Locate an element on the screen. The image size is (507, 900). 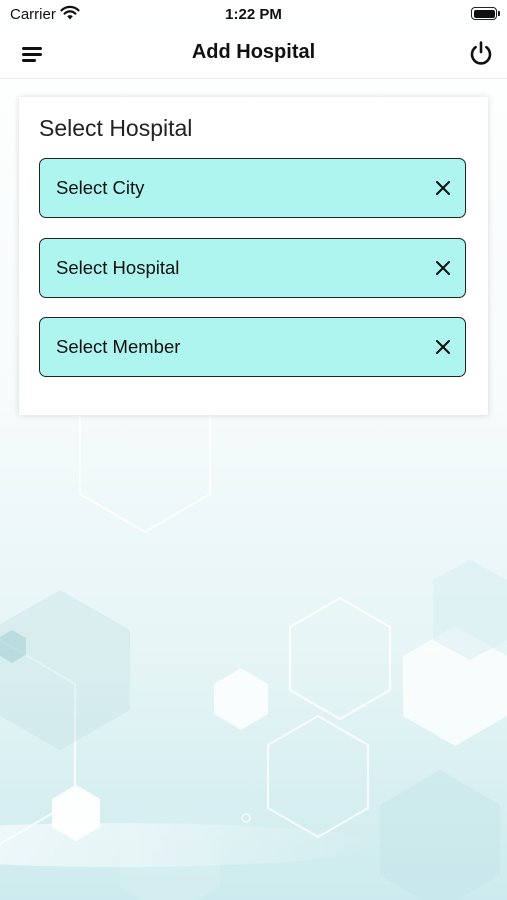
select-city-field: Select City is located at coordinates (252, 188).